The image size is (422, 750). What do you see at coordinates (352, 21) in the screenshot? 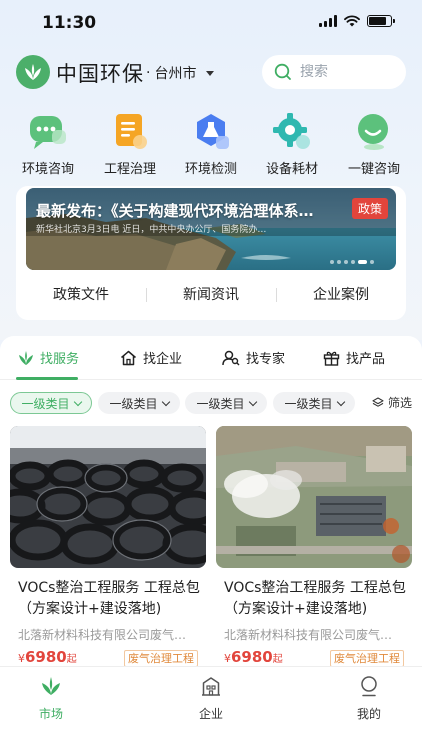
I see `wifi-icon` at bounding box center [352, 21].